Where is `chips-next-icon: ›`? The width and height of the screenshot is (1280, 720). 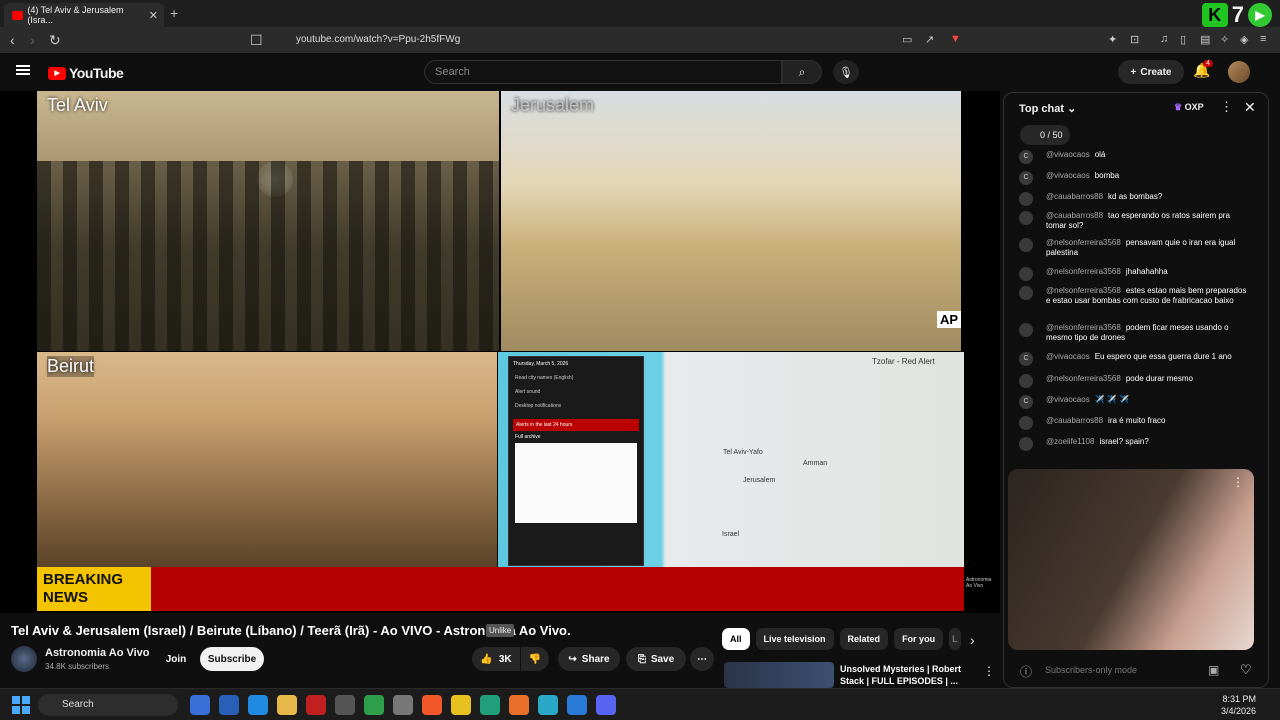 chips-next-icon: › is located at coordinates (972, 640).